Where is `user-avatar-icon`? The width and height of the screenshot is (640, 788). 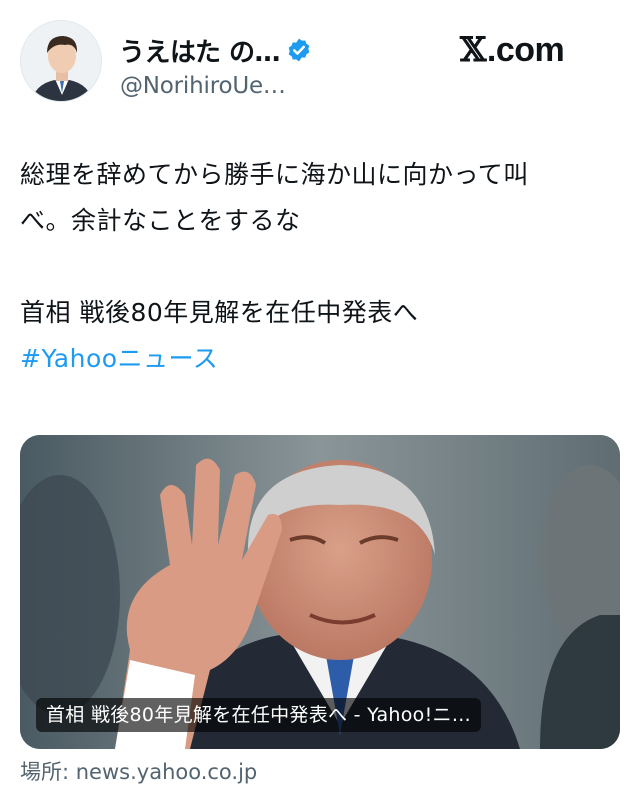 user-avatar-icon is located at coordinates (61, 61).